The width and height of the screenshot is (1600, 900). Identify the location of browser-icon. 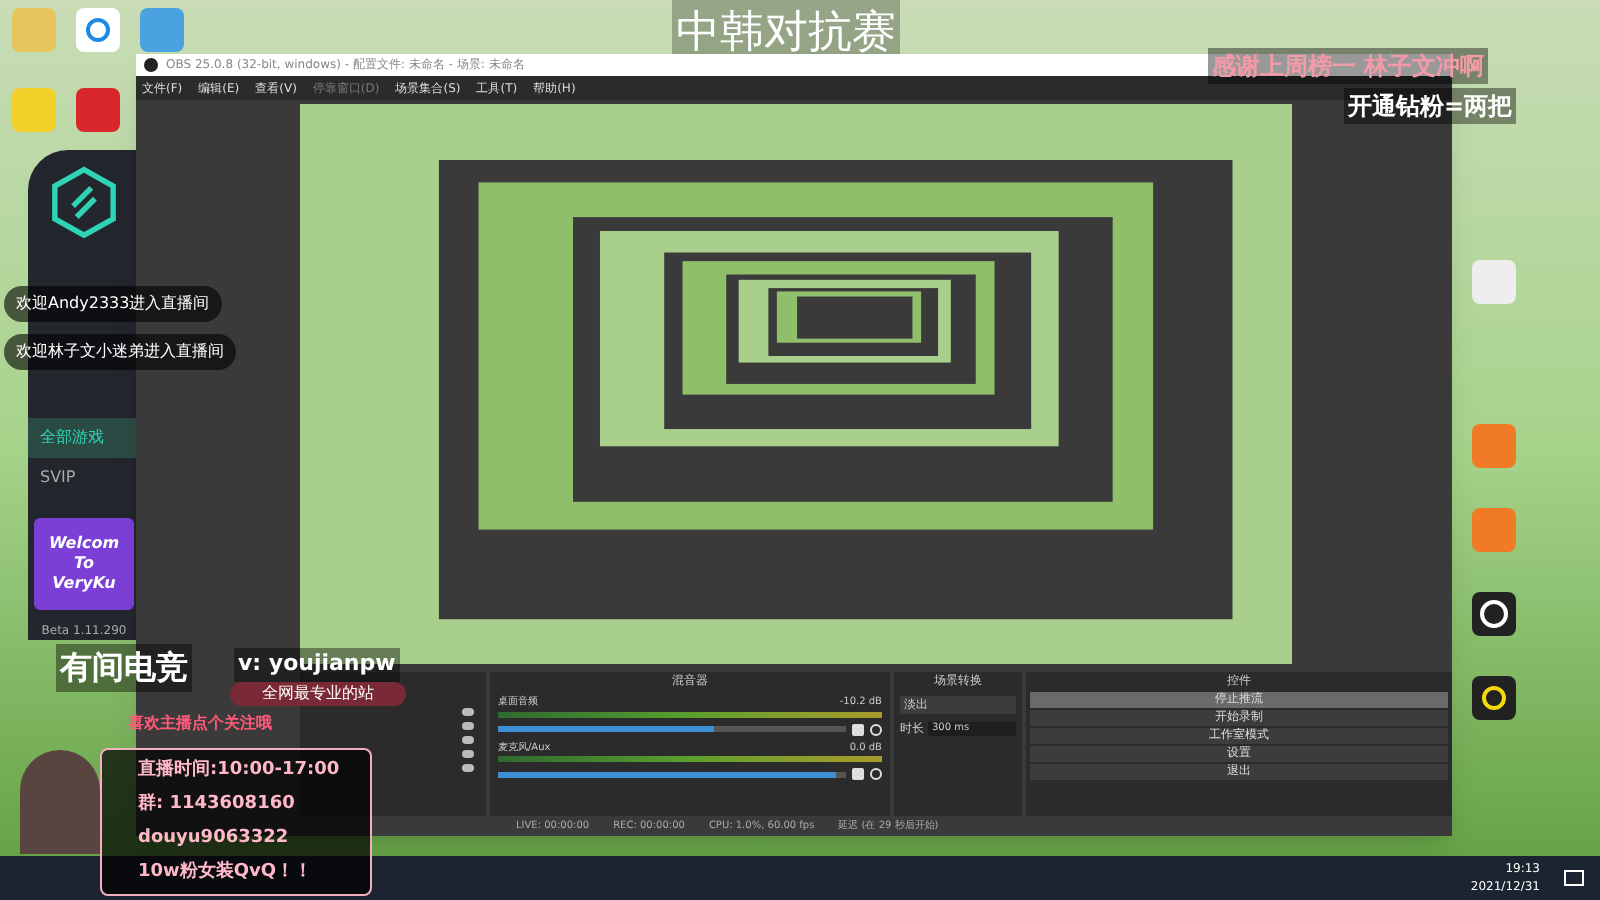
(98, 30).